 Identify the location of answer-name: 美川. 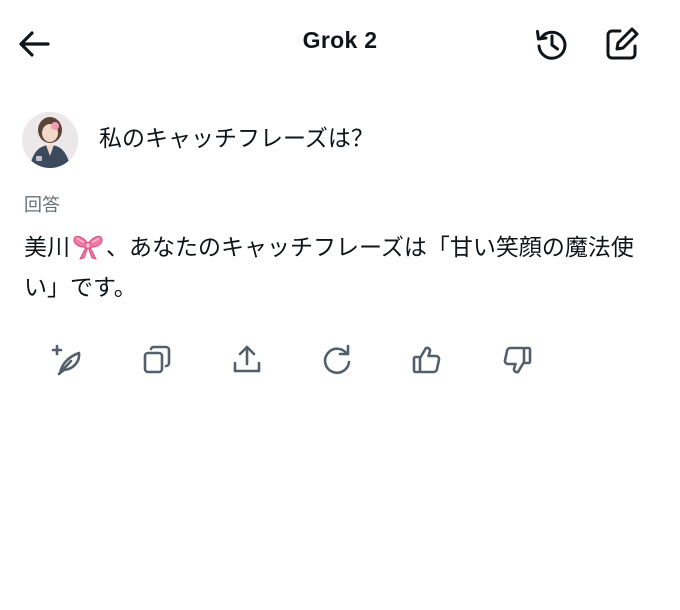
(47, 248).